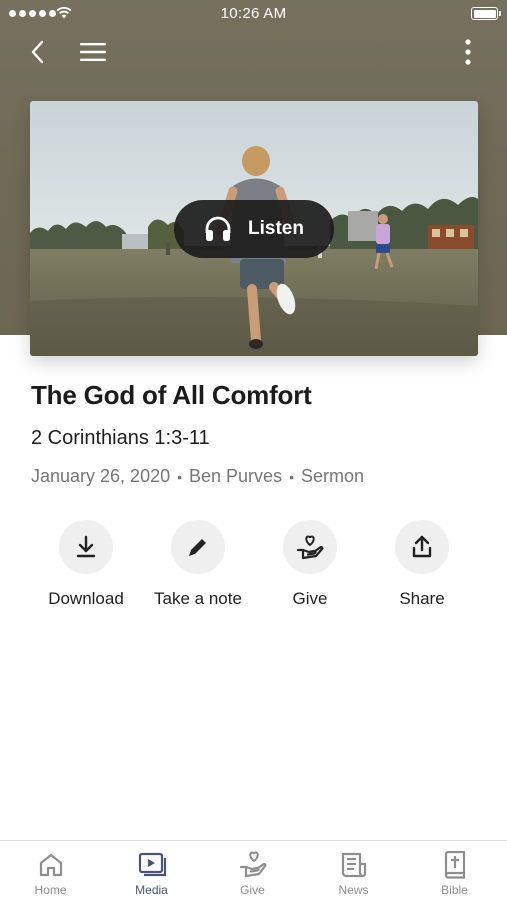 Image resolution: width=507 pixels, height=900 pixels. I want to click on give-button: Give, so click(310, 564).